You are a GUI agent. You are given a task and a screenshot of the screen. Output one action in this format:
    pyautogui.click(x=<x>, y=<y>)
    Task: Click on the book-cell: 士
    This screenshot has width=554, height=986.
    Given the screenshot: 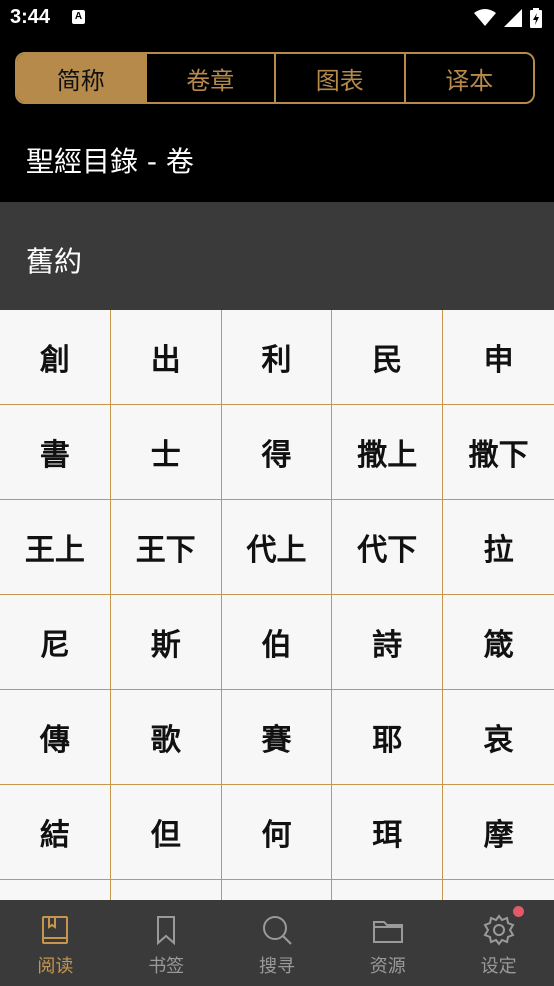 What is the action you would take?
    pyautogui.click(x=166, y=452)
    